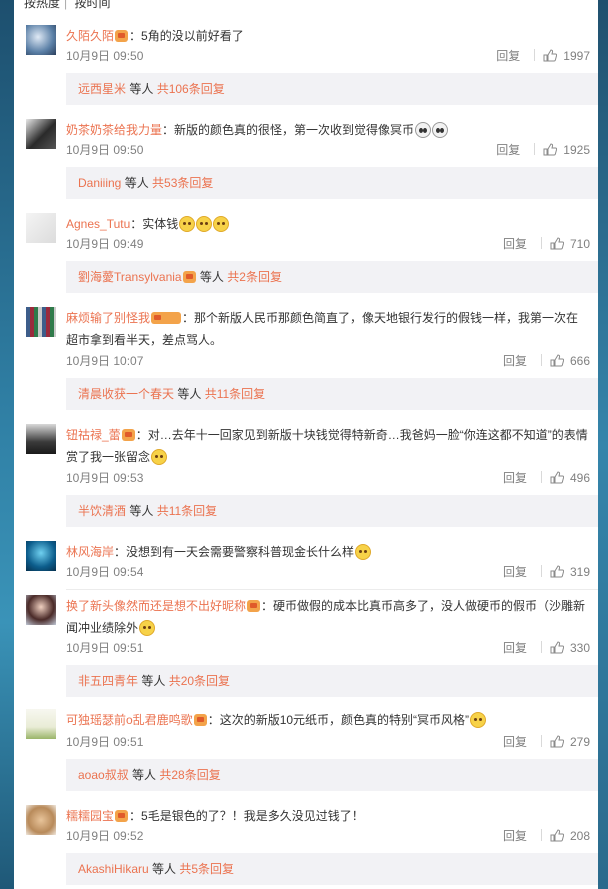 The width and height of the screenshot is (608, 889). What do you see at coordinates (579, 742) in the screenshot?
I see `like-count: 279` at bounding box center [579, 742].